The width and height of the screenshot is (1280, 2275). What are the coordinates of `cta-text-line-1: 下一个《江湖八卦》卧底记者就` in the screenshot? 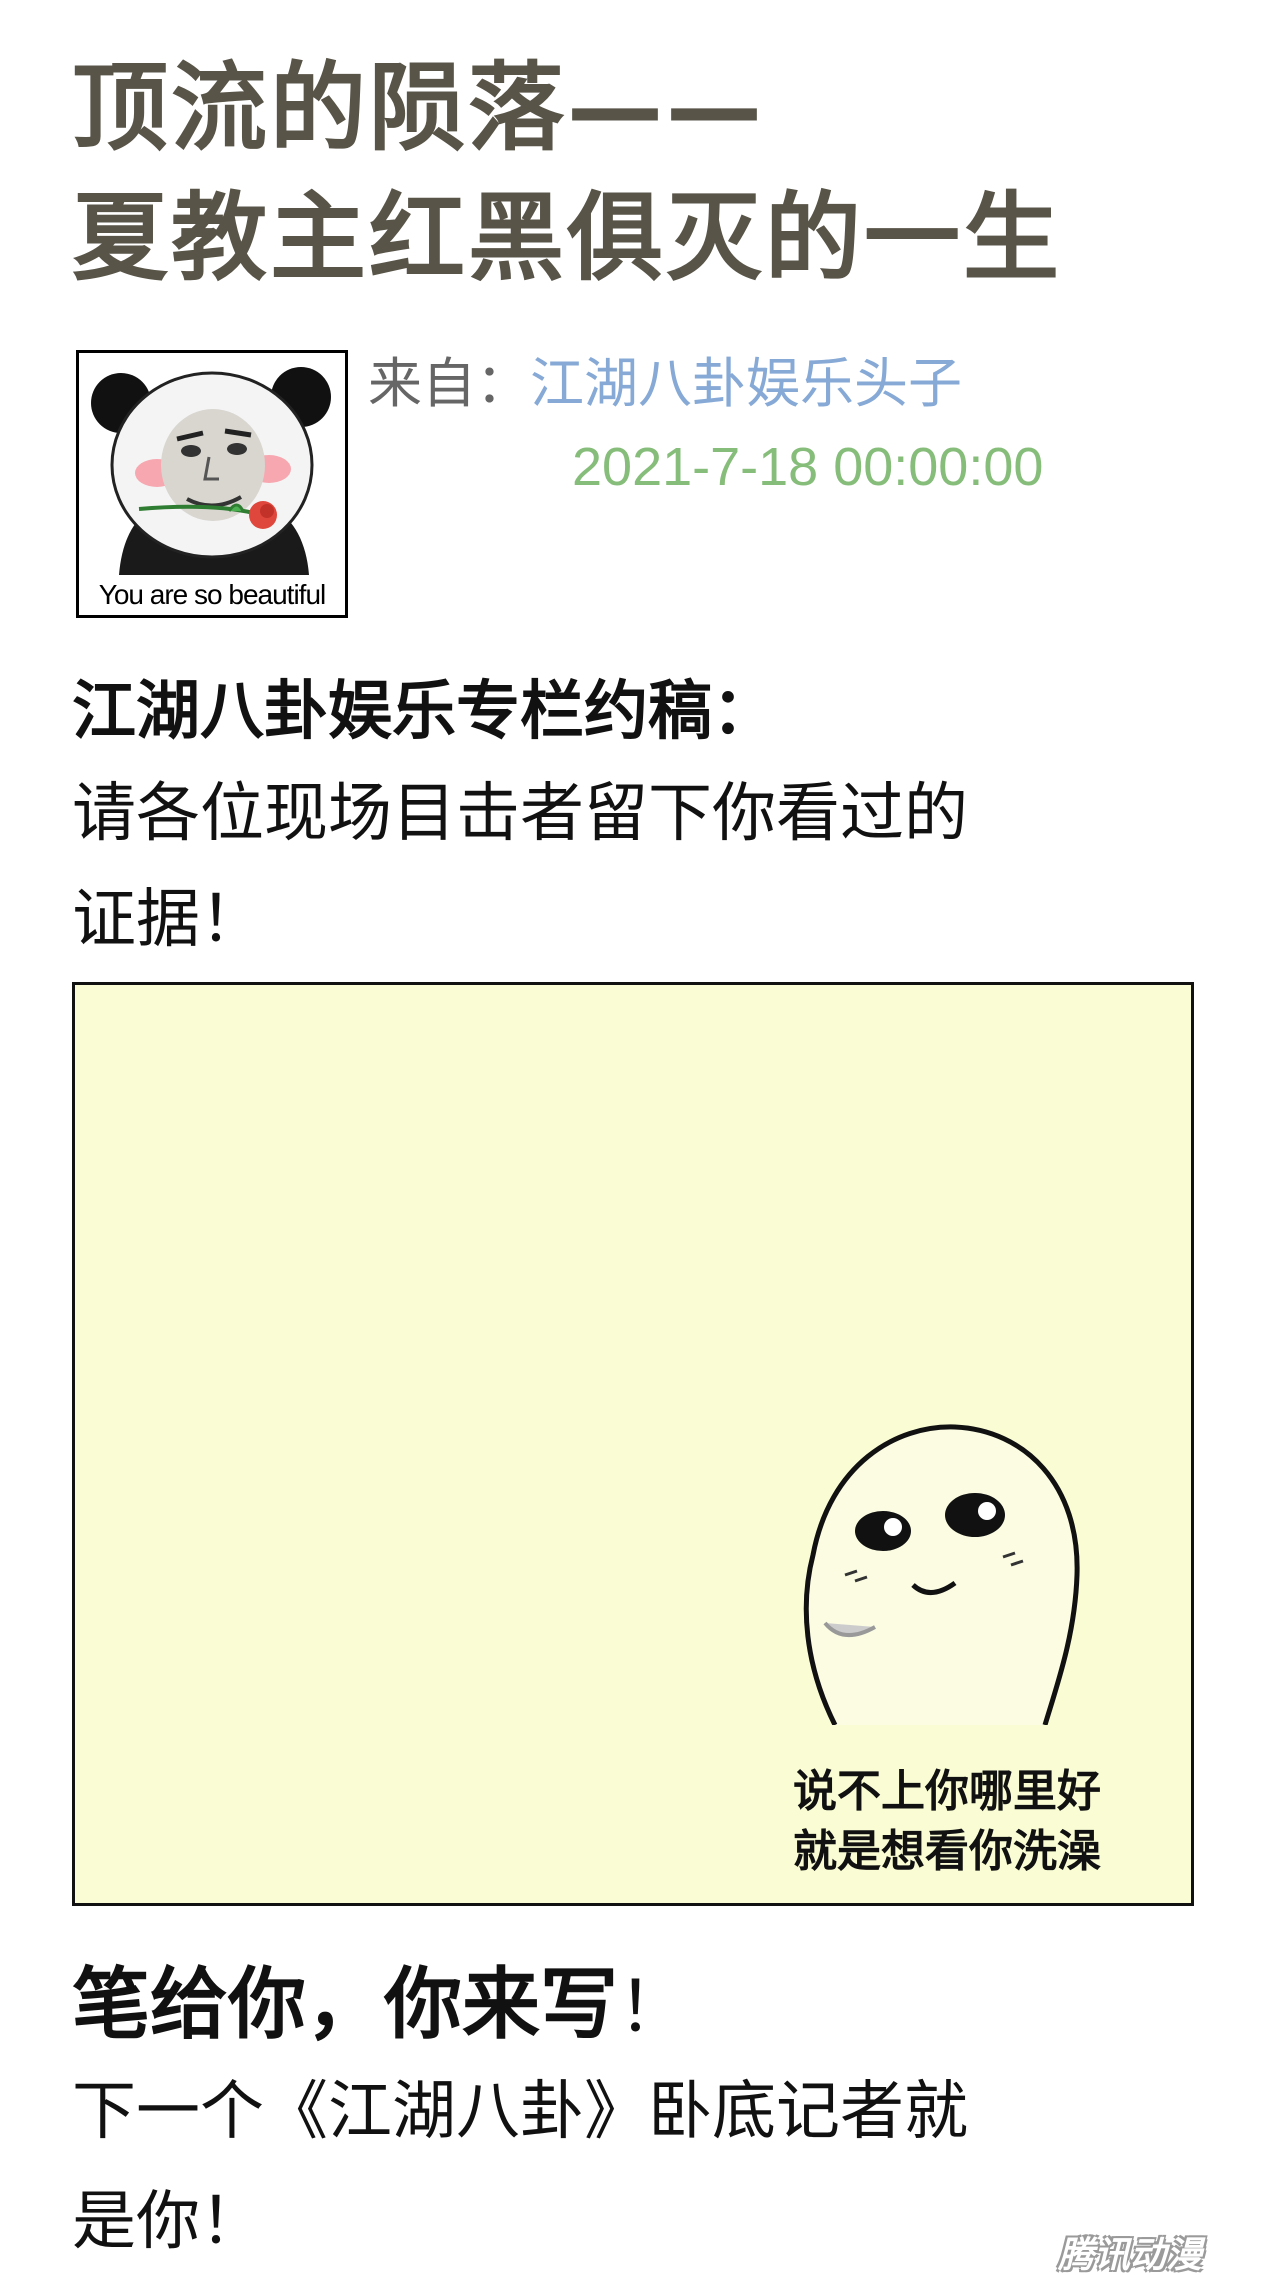 It's located at (520, 2112).